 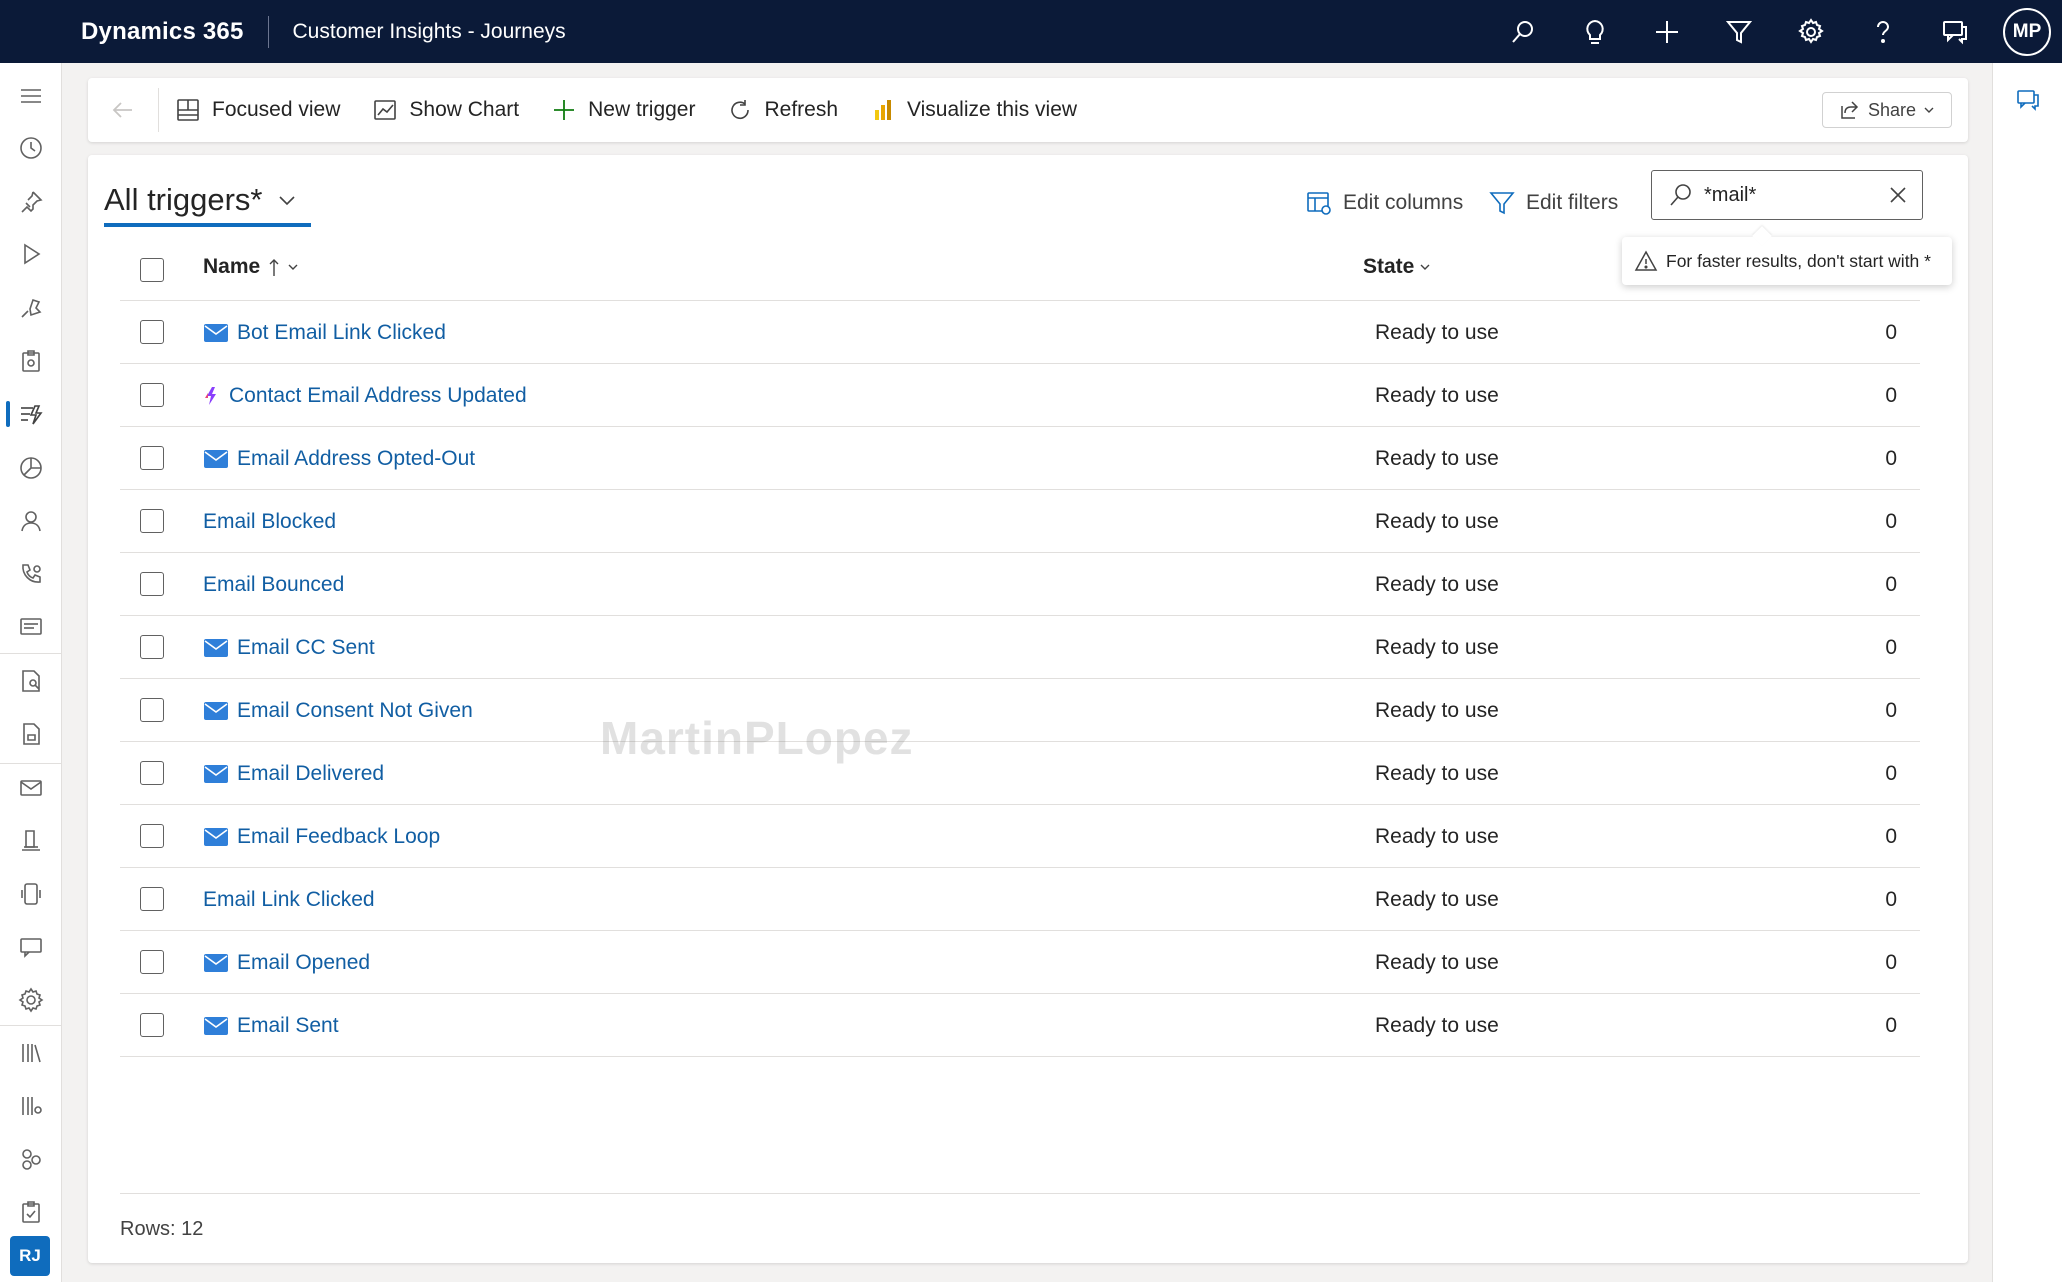 What do you see at coordinates (2028, 100) in the screenshot?
I see `copilot-chat-icon` at bounding box center [2028, 100].